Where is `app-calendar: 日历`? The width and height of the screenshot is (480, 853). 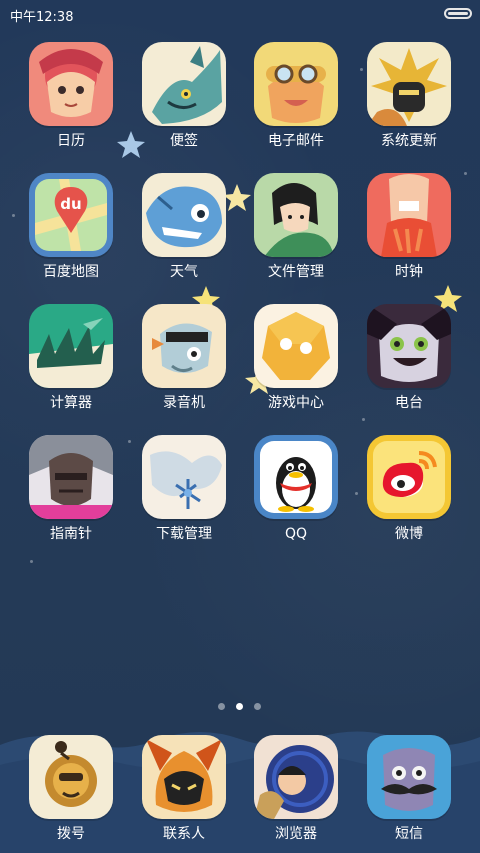 app-calendar: 日历 is located at coordinates (71, 101).